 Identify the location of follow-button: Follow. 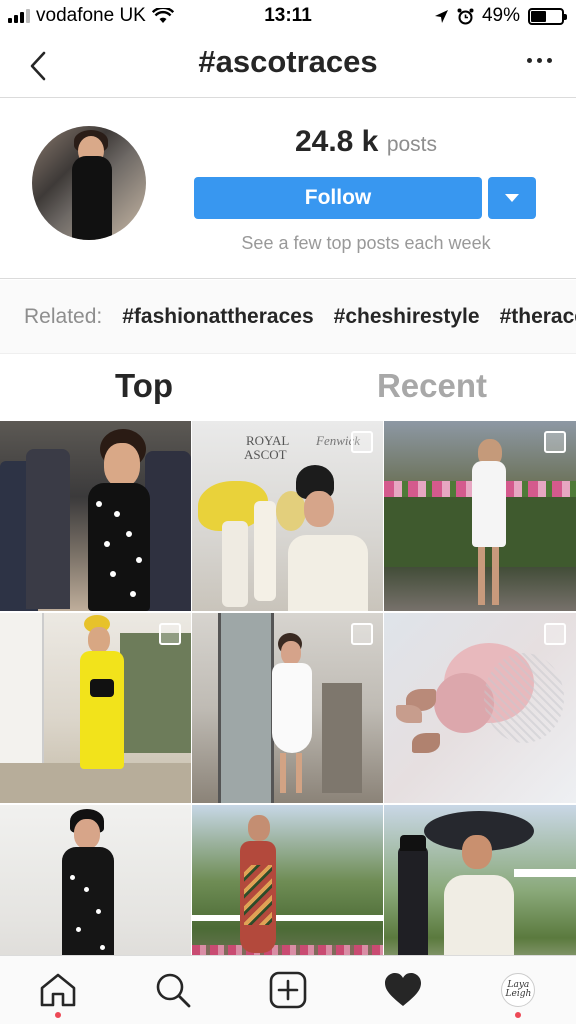
(338, 198).